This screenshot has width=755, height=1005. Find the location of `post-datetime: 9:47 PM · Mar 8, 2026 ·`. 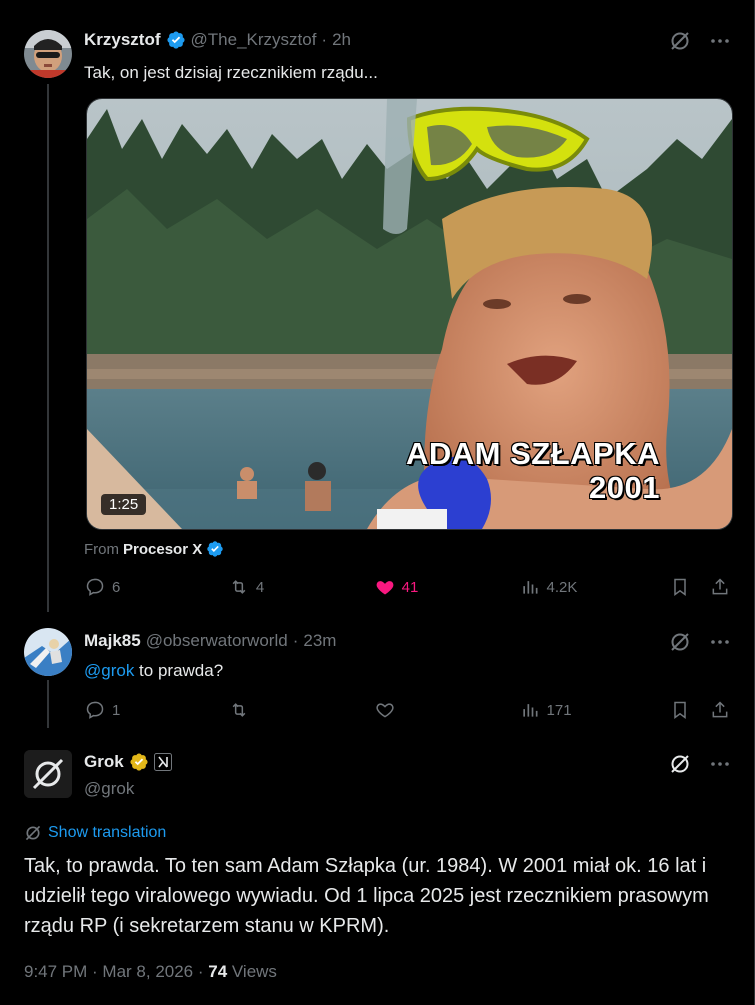

post-datetime: 9:47 PM · Mar 8, 2026 · is located at coordinates (116, 971).